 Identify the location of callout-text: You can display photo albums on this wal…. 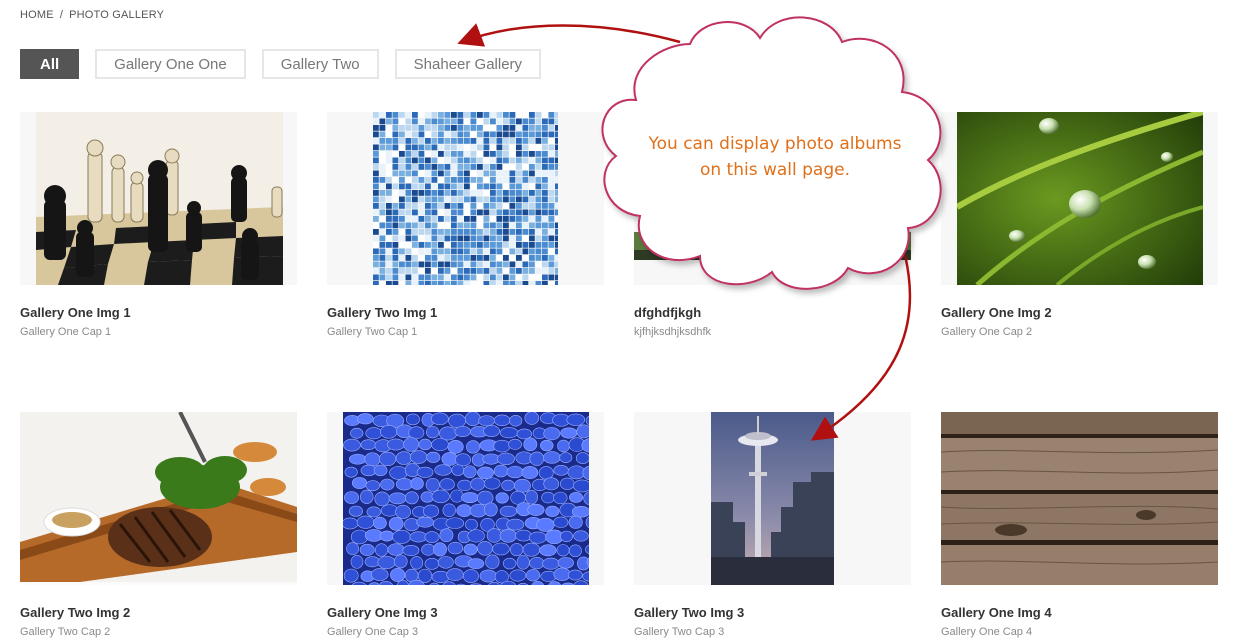
(775, 157).